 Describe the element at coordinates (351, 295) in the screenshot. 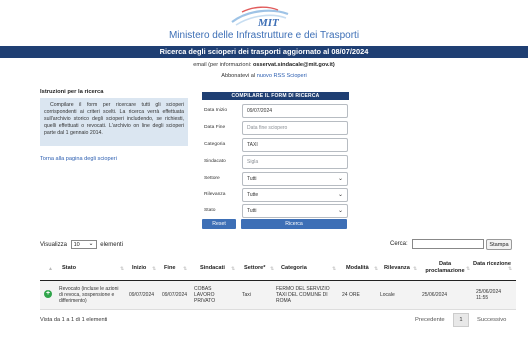

I see `cell-modalita: 24 ORE` at that location.